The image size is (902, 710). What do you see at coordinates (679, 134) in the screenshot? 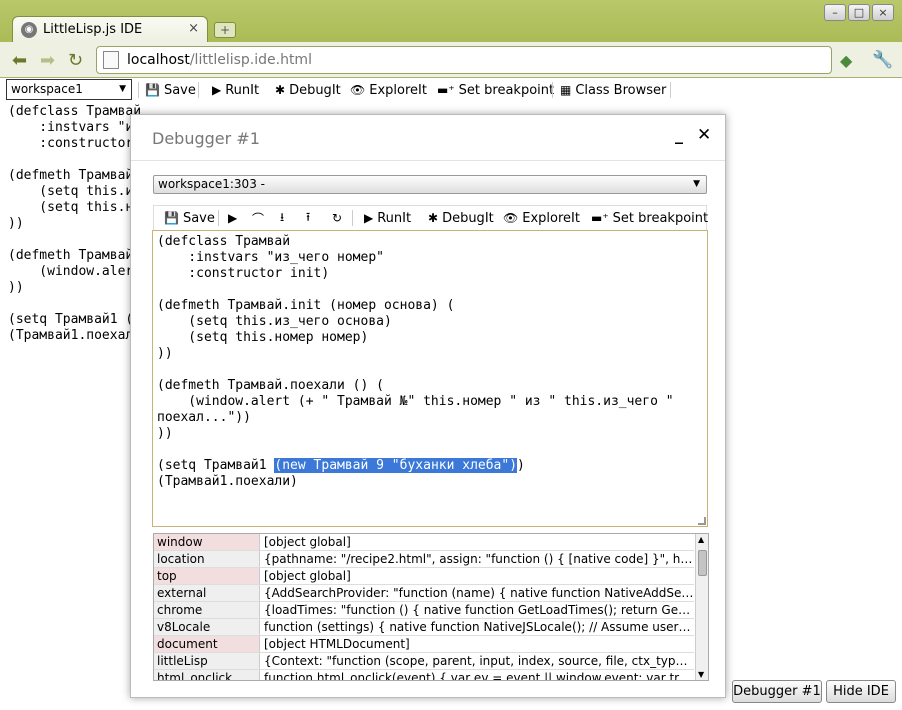
I see `minimize-icon: _` at bounding box center [679, 134].